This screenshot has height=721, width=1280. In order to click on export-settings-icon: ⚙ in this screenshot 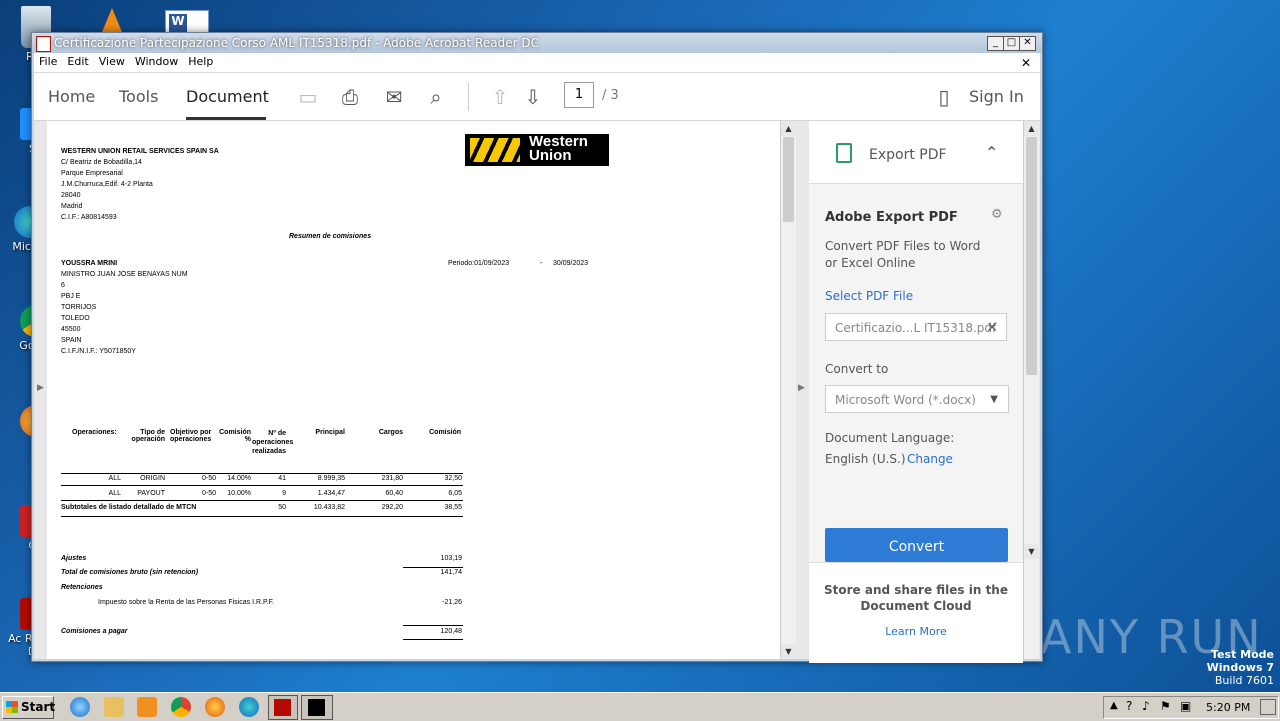, I will do `click(997, 214)`.